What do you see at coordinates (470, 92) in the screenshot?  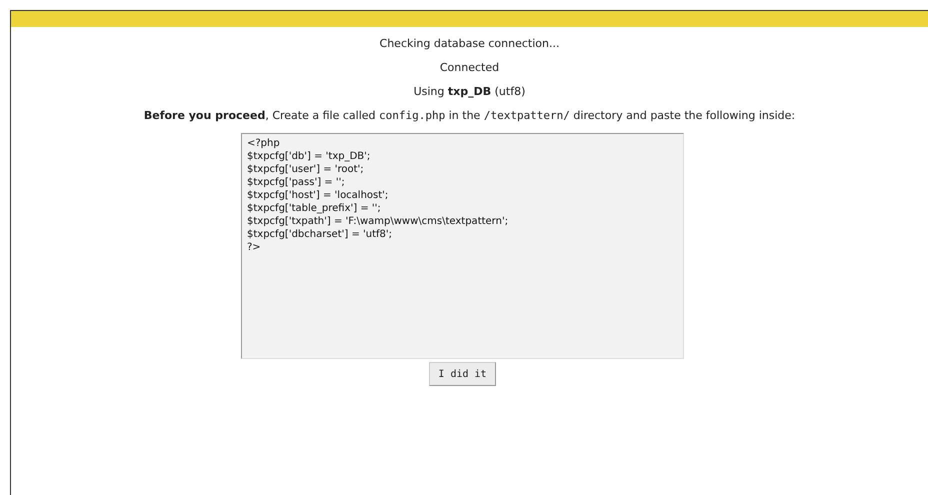 I see `status-text: Using txp_DB (utf8)` at bounding box center [470, 92].